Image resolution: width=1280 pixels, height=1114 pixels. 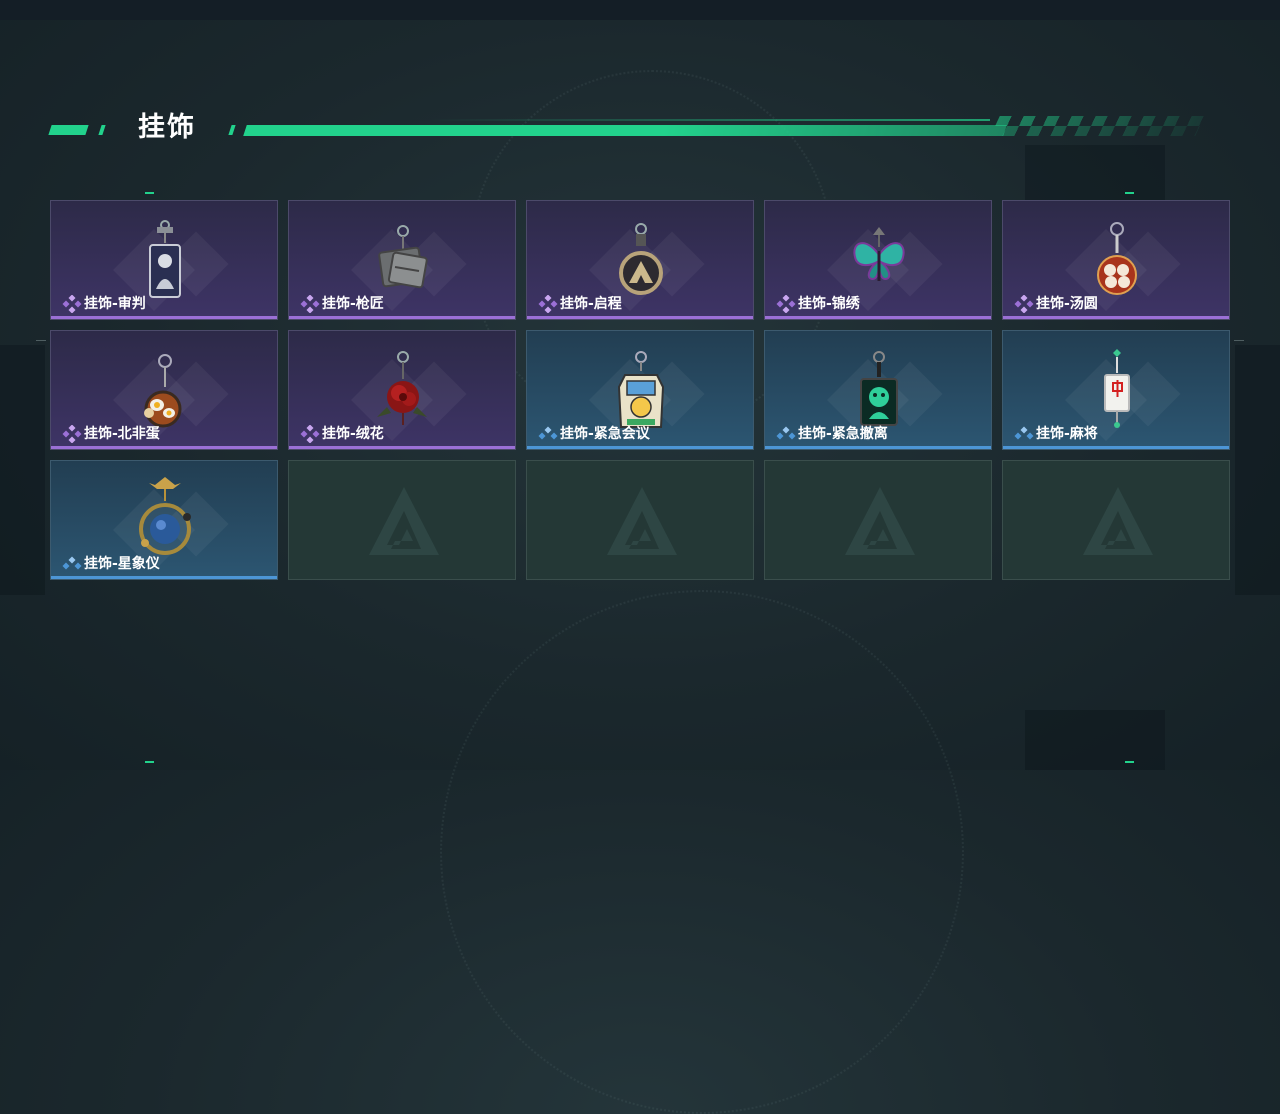 What do you see at coordinates (402, 390) in the screenshot?
I see `charm-card: 挂饰-绒花` at bounding box center [402, 390].